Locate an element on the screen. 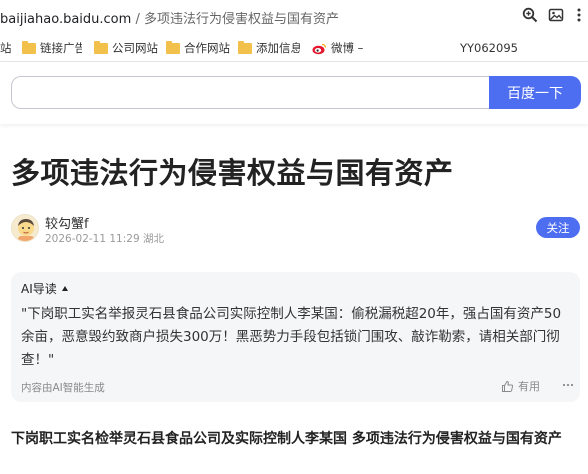  url-display: baijiahao.baidu.com / 多项违法行为侵害权益与国有资产 is located at coordinates (169, 17).